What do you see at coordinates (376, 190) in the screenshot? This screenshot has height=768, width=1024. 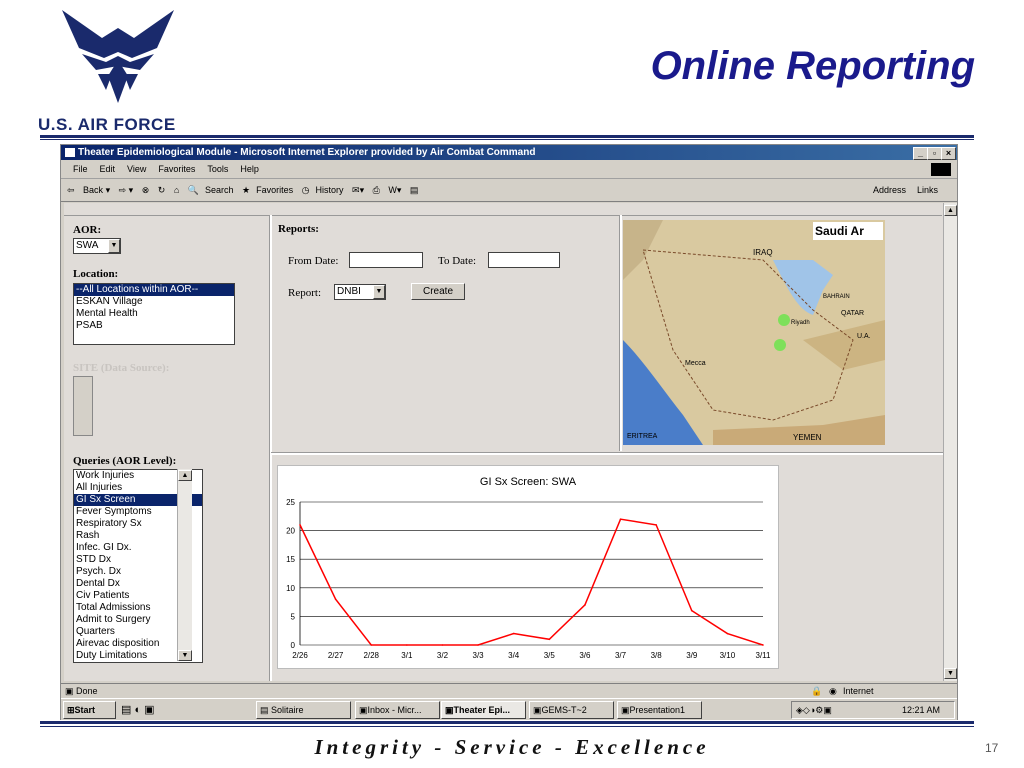 I see `print-icon: ⎙` at bounding box center [376, 190].